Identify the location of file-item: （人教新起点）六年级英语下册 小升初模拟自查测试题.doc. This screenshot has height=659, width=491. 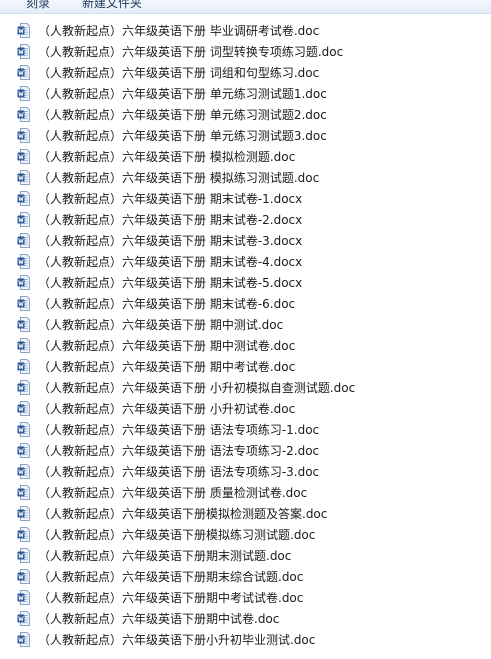
(245, 387).